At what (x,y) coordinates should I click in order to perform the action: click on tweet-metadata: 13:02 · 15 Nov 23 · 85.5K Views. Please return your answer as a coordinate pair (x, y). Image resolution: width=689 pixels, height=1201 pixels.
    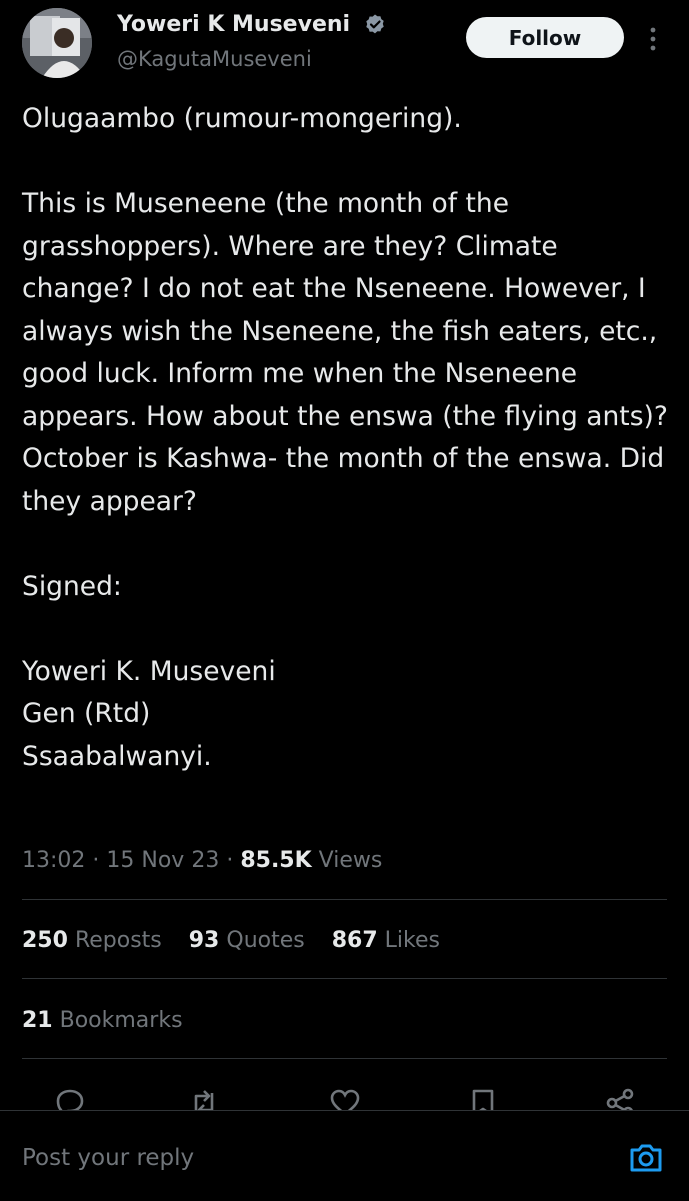
    Looking at the image, I should click on (202, 861).